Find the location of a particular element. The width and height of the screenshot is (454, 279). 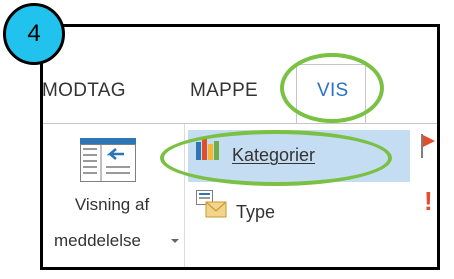

highlight-ring-vis is located at coordinates (332, 88).